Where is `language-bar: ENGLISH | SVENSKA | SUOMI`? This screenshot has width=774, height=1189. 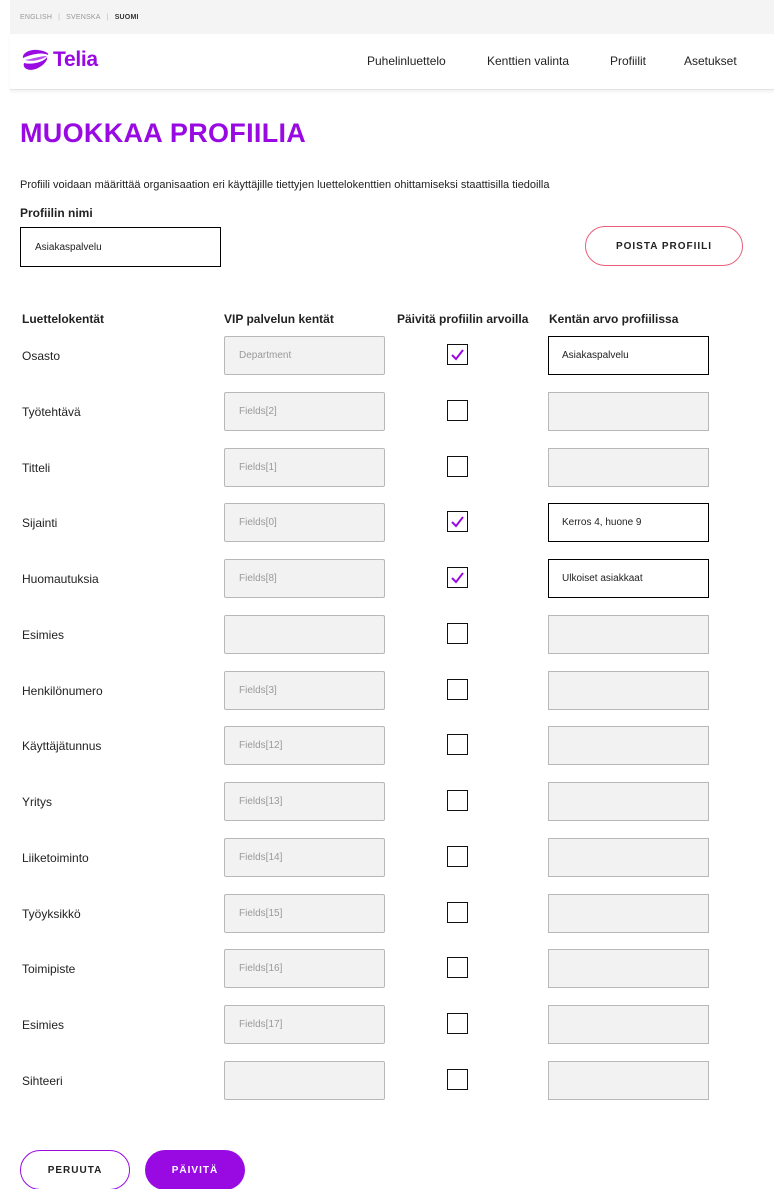
language-bar: ENGLISH | SVENSKA | SUOMI is located at coordinates (392, 17).